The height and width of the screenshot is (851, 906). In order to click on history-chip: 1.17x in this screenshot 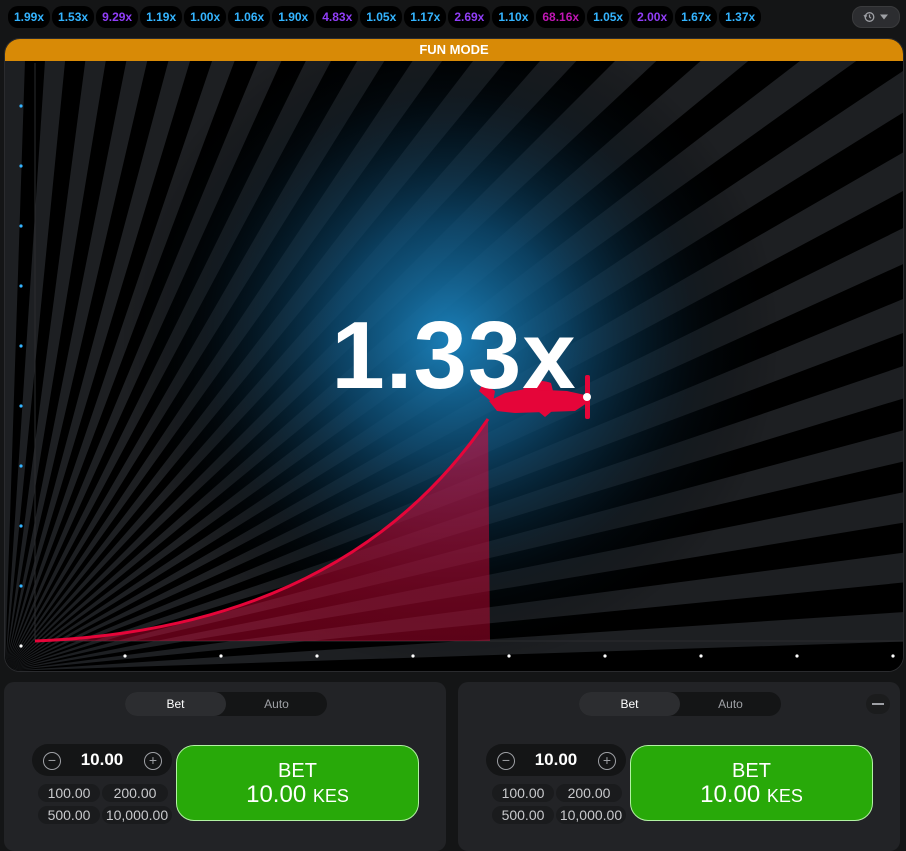, I will do `click(425, 17)`.